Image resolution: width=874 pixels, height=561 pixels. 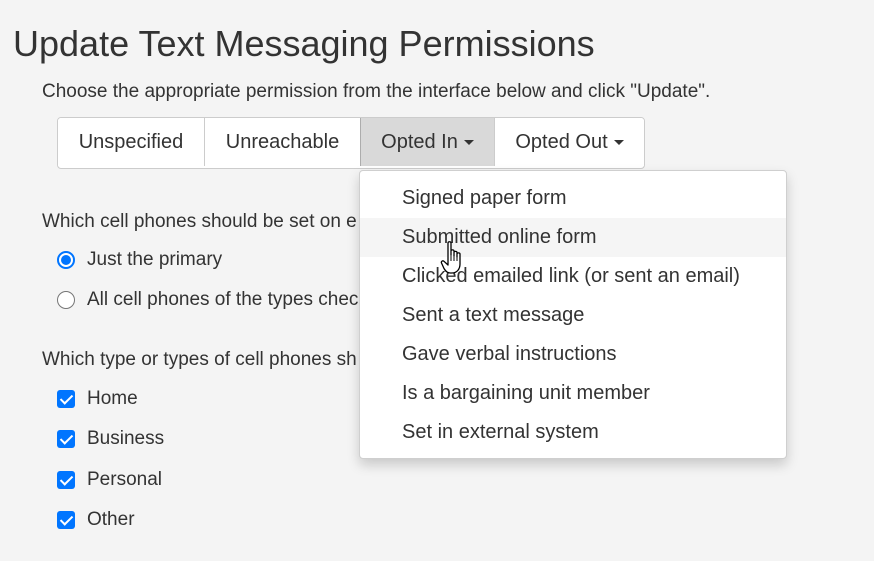 I want to click on other-option: Other, so click(x=96, y=520).